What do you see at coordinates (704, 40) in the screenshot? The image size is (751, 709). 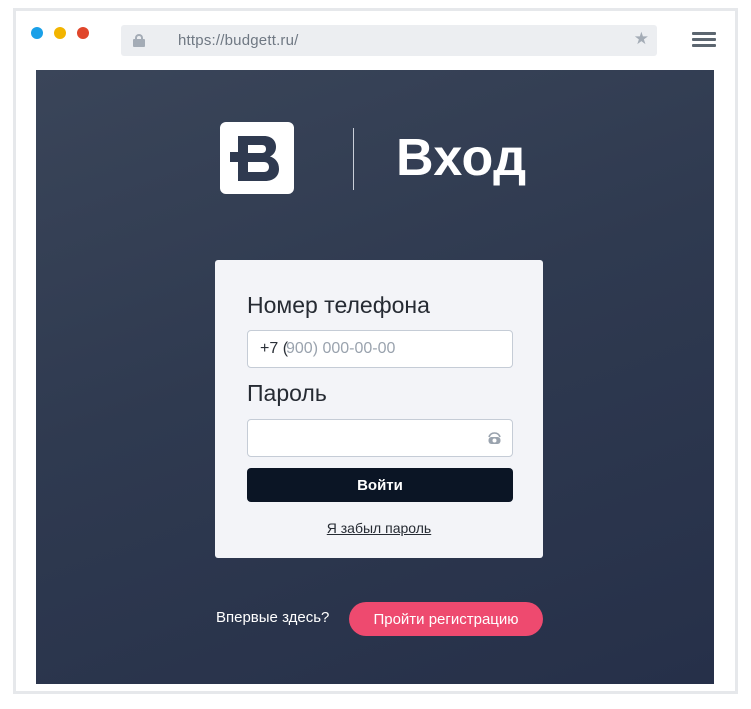 I see `hamburger-menu-icon` at bounding box center [704, 40].